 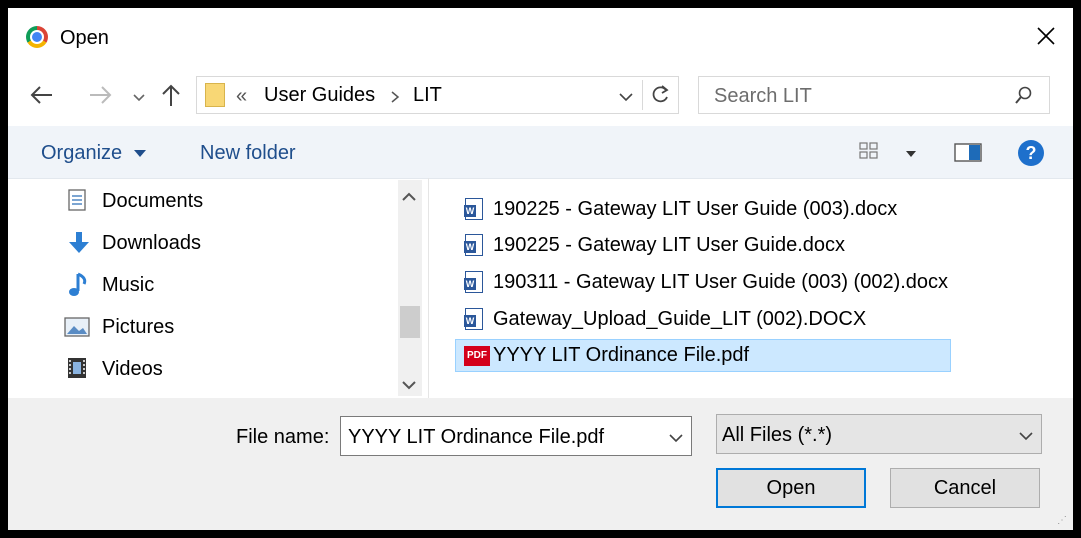 I want to click on help-icon: ?, so click(x=1031, y=153).